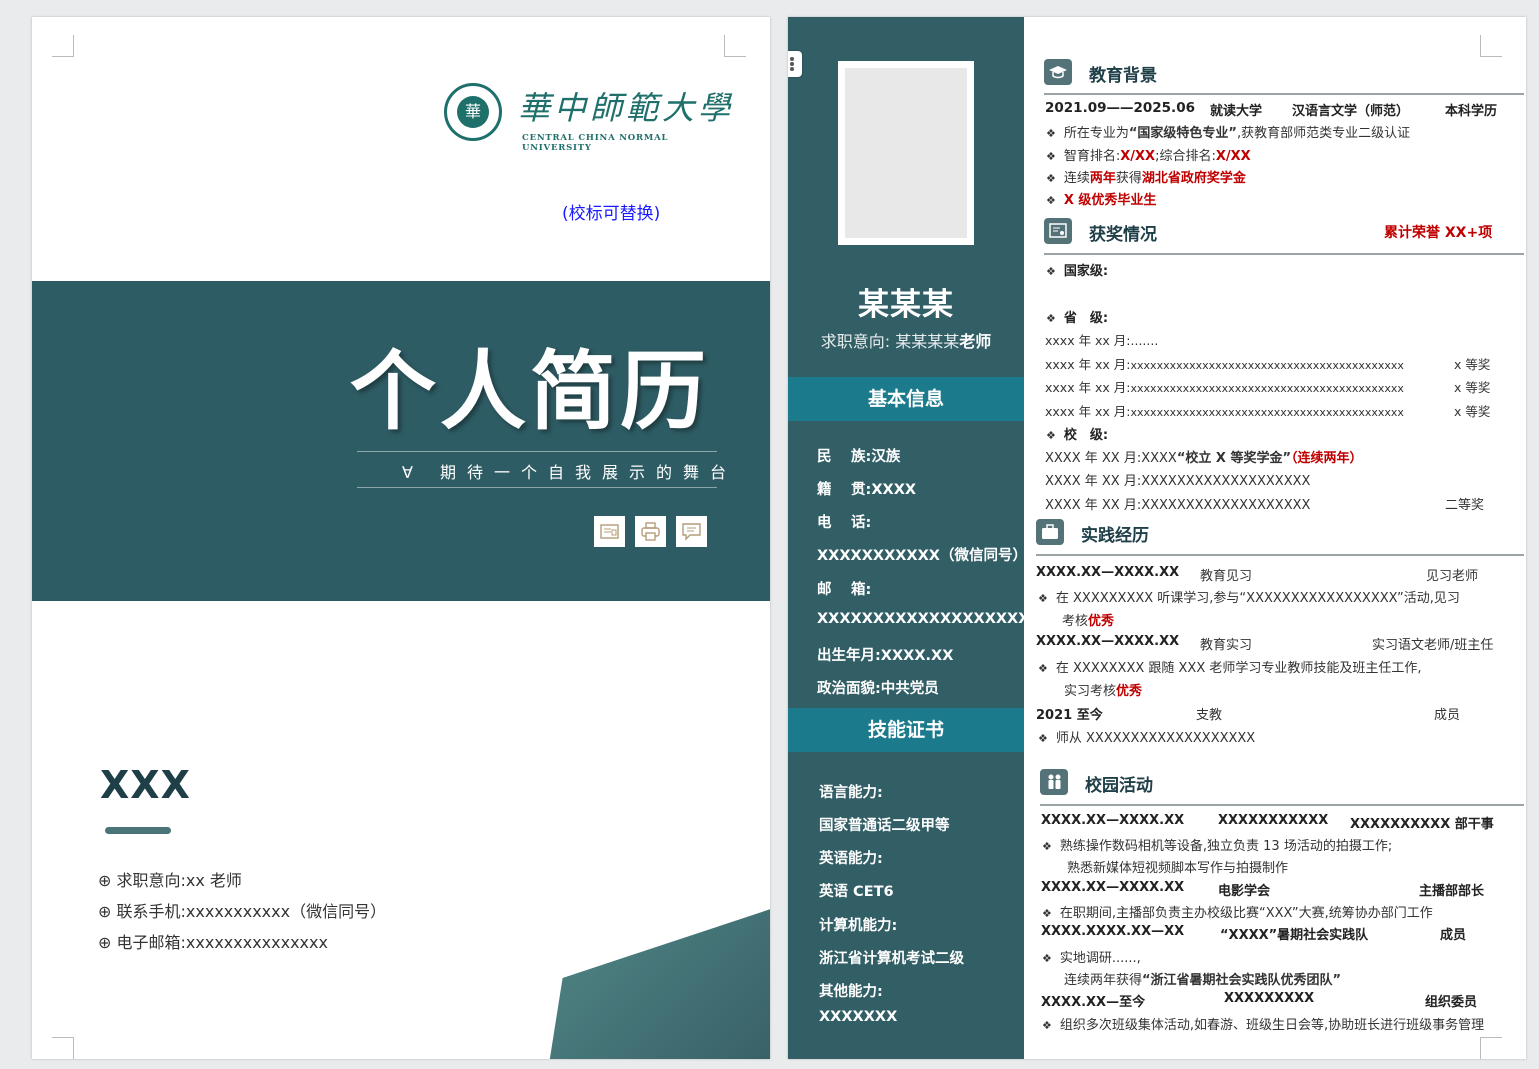  Describe the element at coordinates (1088, 621) in the screenshot. I see `exp-desc: 考核优秀` at that location.